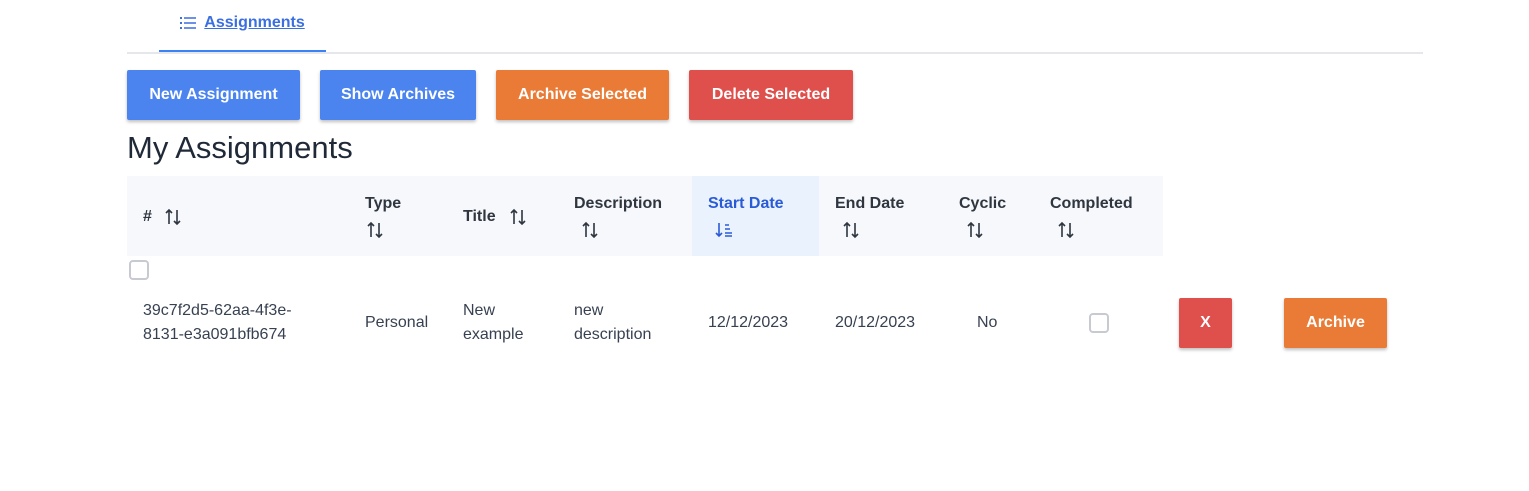 This screenshot has height=491, width=1529. What do you see at coordinates (188, 23) in the screenshot?
I see `list-icon` at bounding box center [188, 23].